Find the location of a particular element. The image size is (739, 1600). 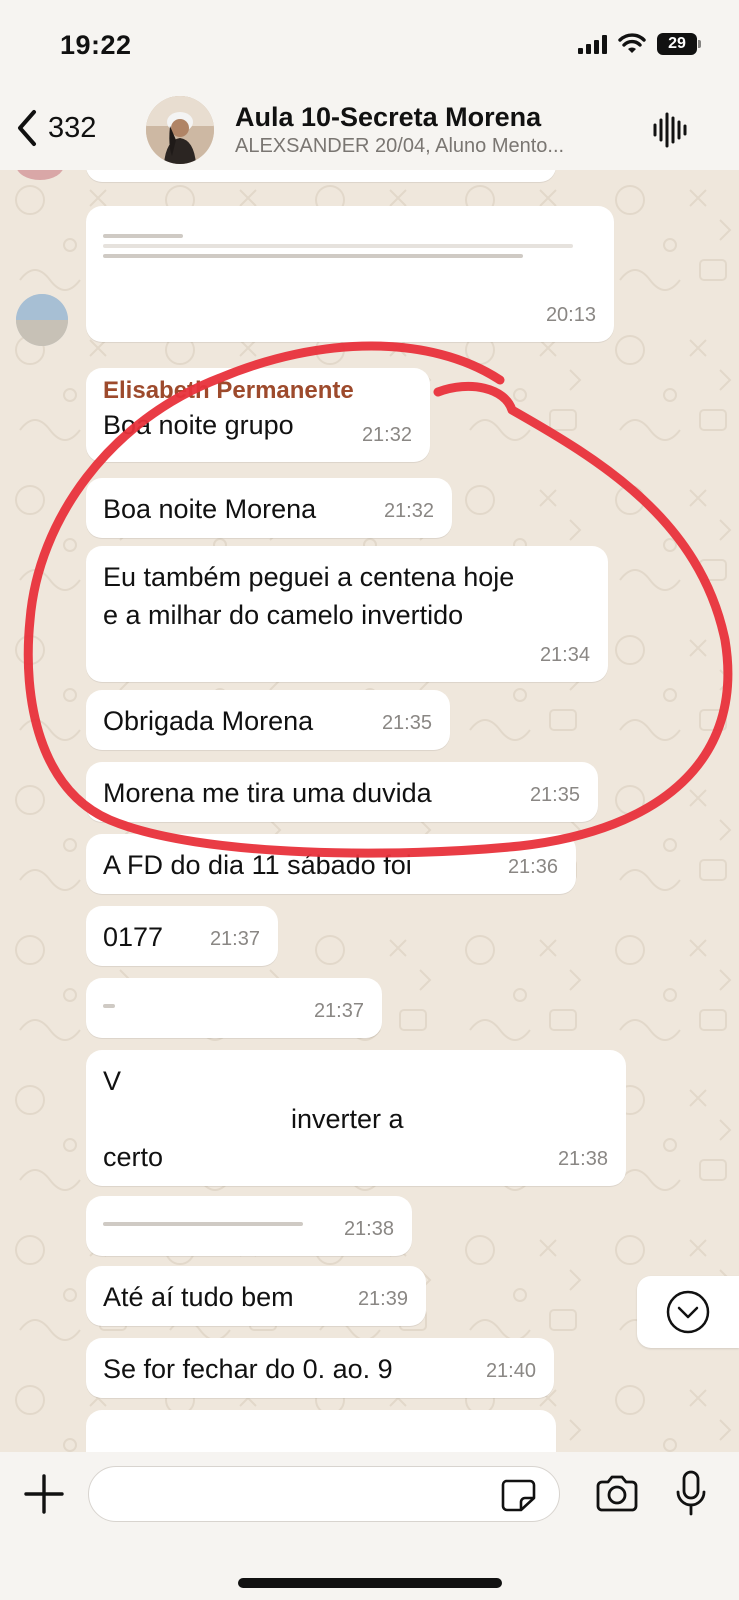

message-text-line: e a milhar do camelo invertido is located at coordinates (283, 615).